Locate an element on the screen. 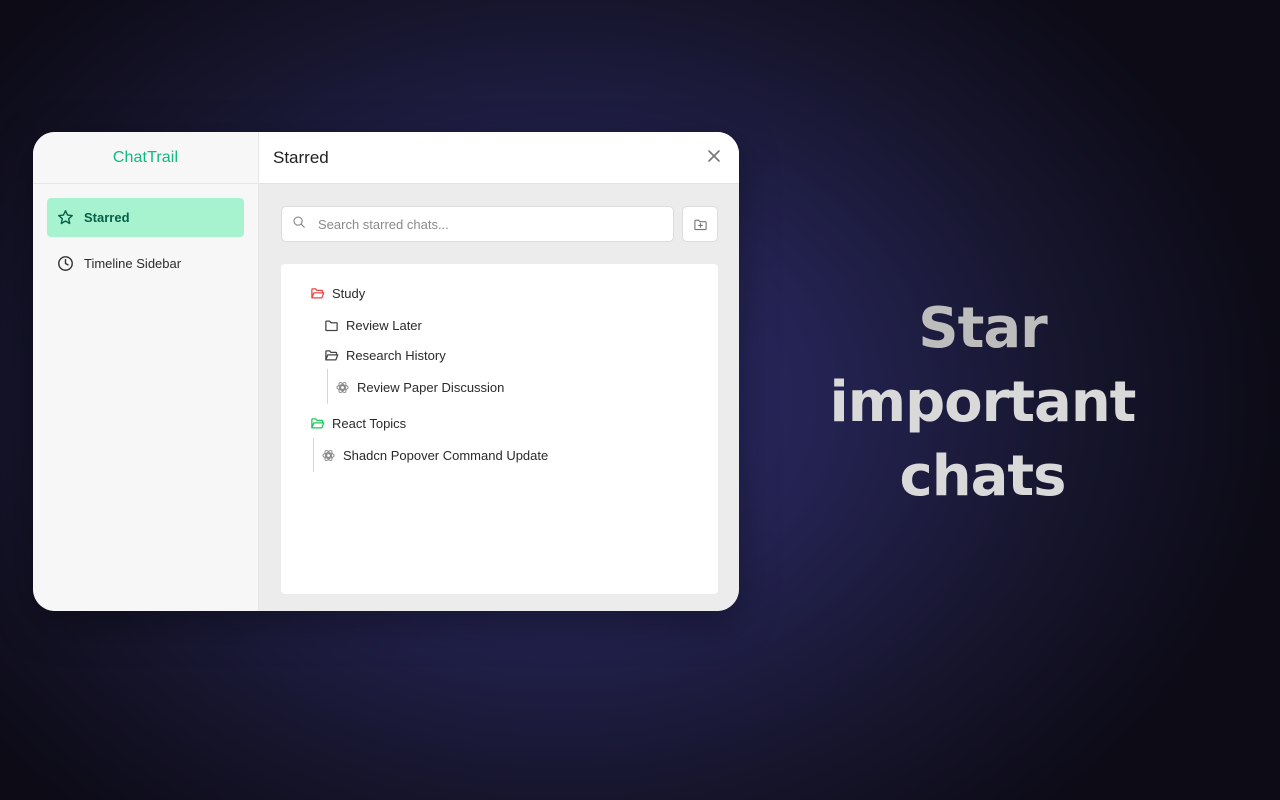 The width and height of the screenshot is (1280, 800). close-icon is located at coordinates (714, 156).